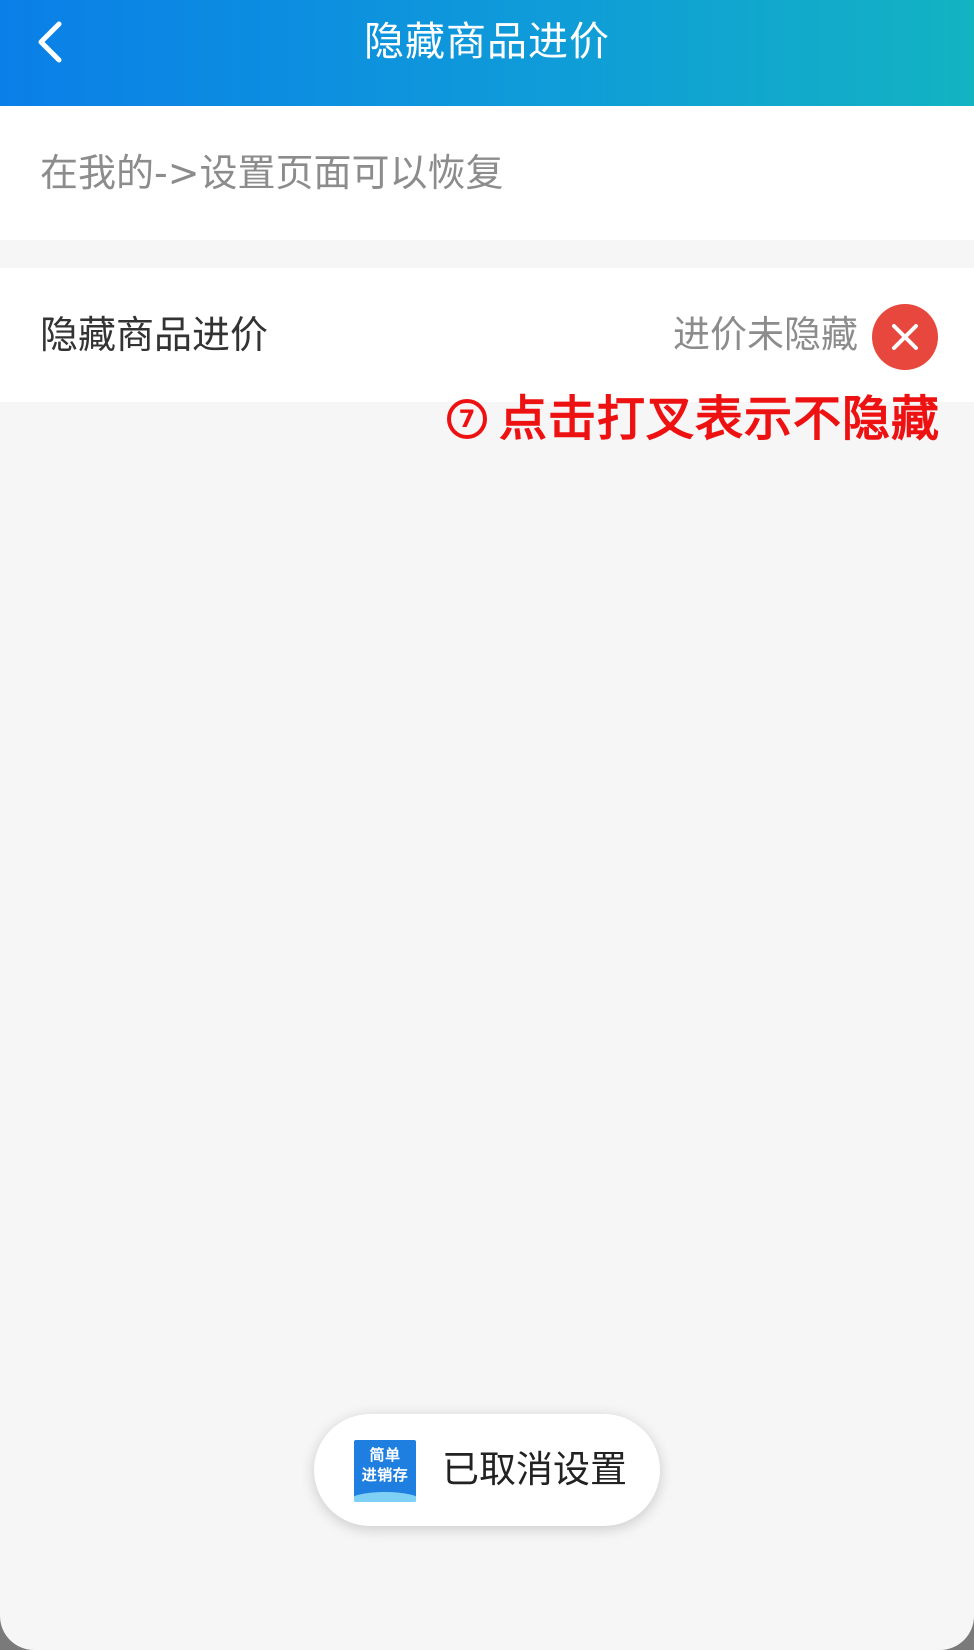  Describe the element at coordinates (154, 335) in the screenshot. I see `setting-label: 隐藏商品进价` at that location.